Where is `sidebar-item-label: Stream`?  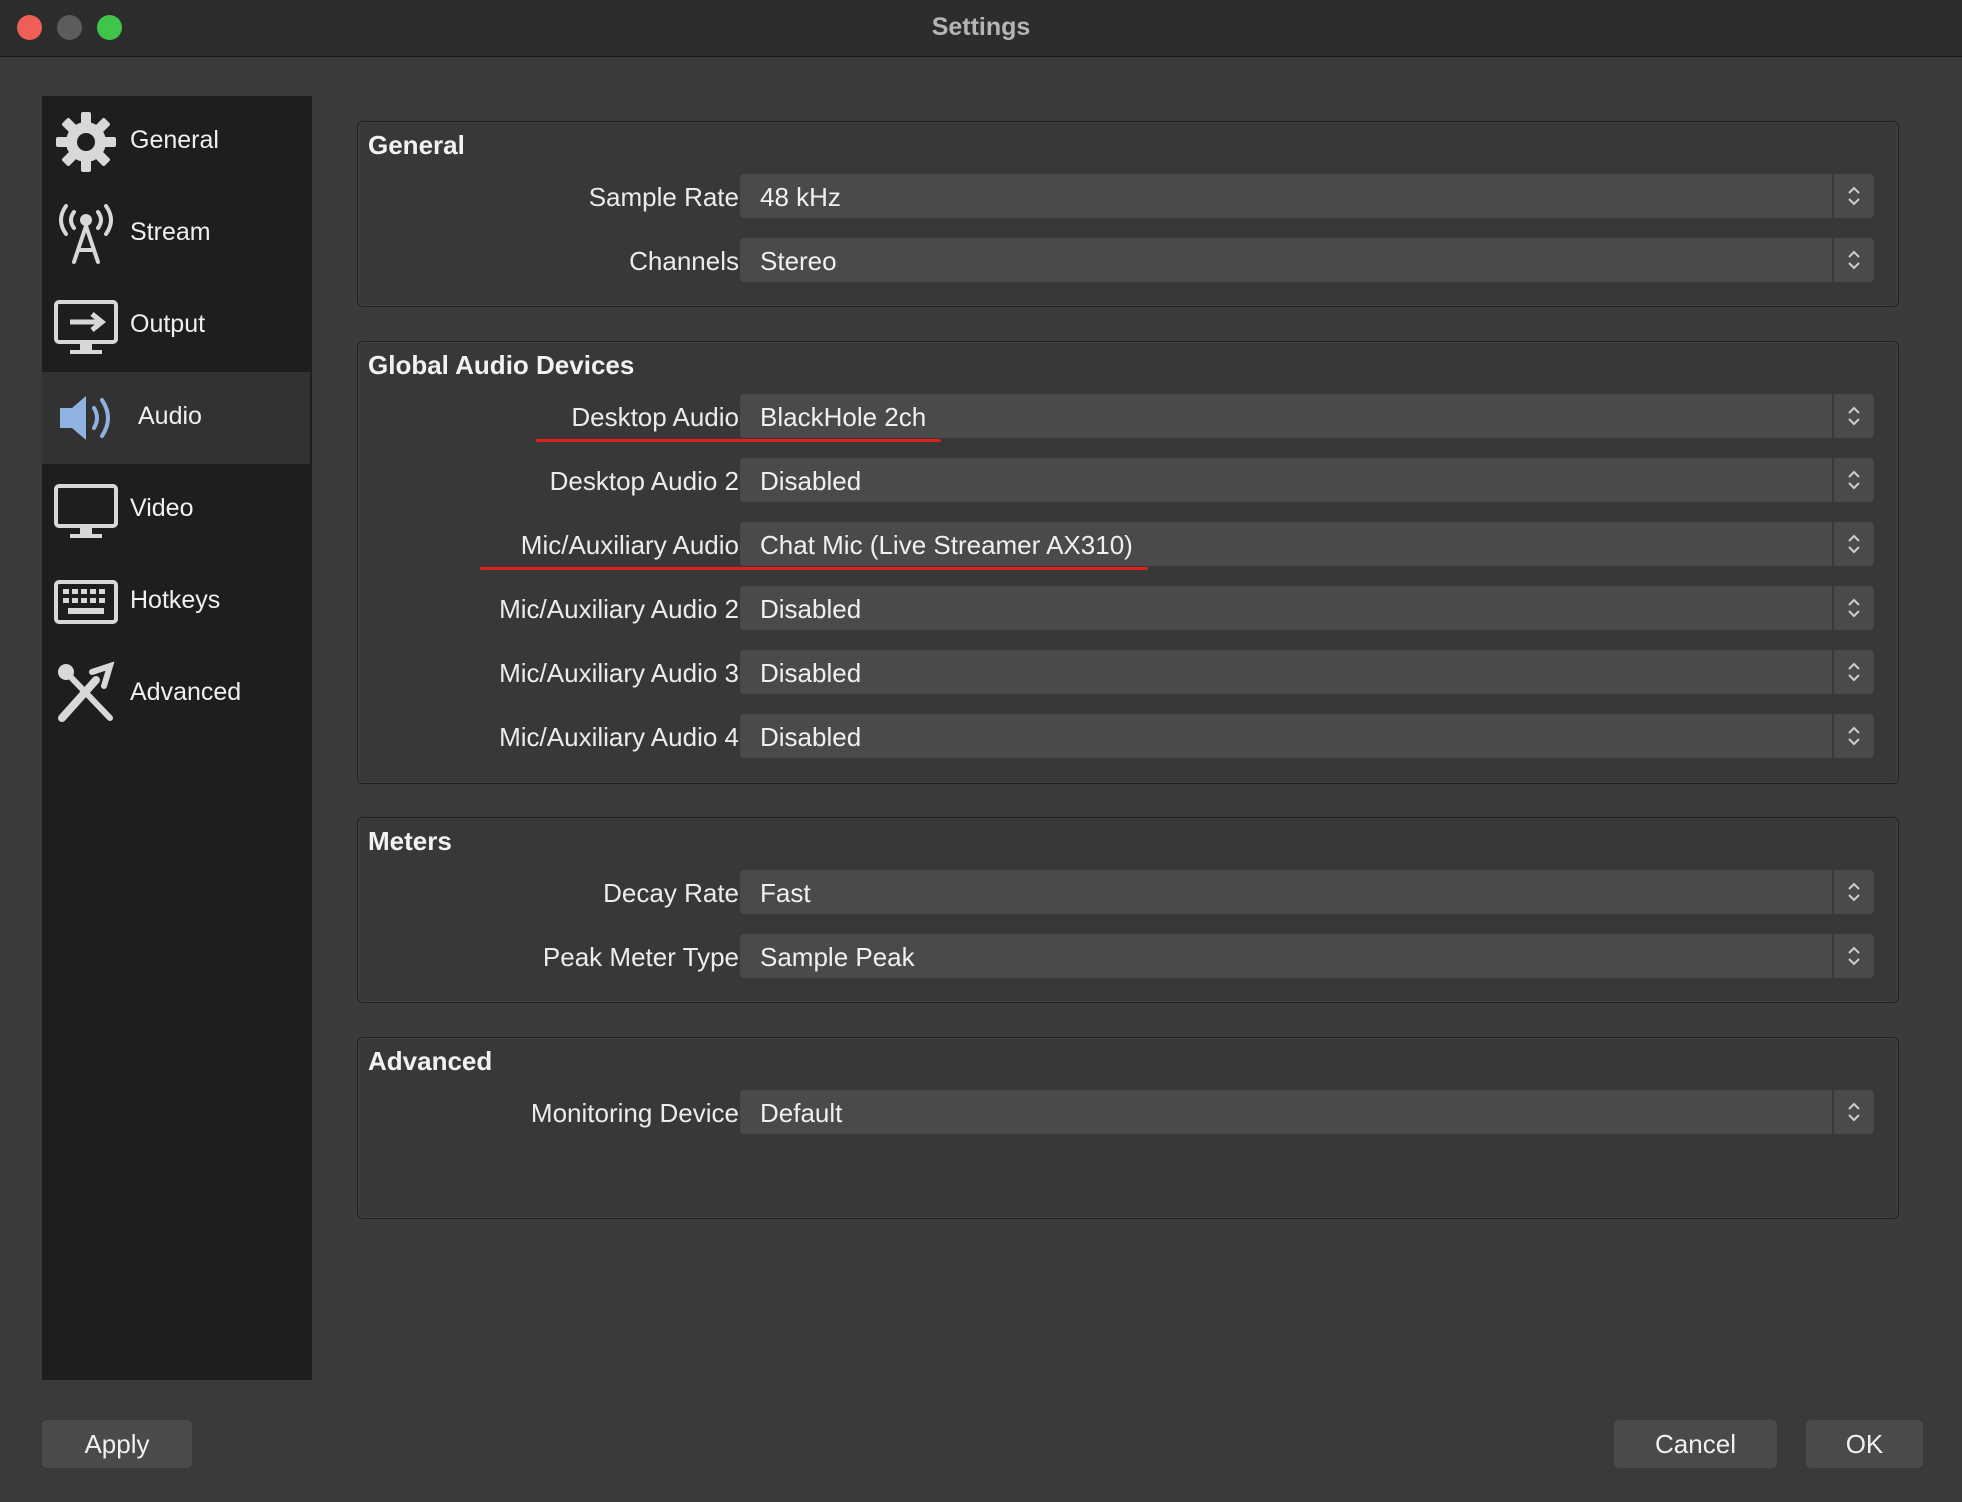 sidebar-item-label: Stream is located at coordinates (170, 232).